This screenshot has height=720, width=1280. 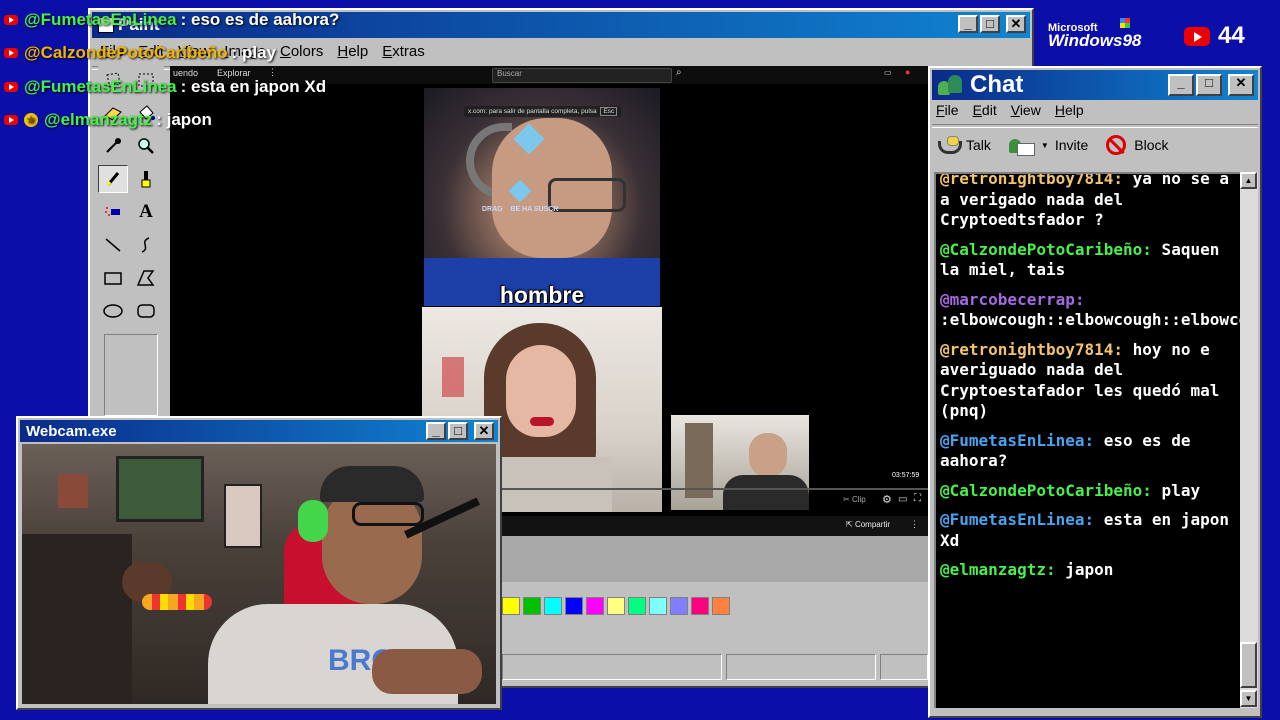 I want to click on scroll-down-button: ▼, so click(x=1248, y=698).